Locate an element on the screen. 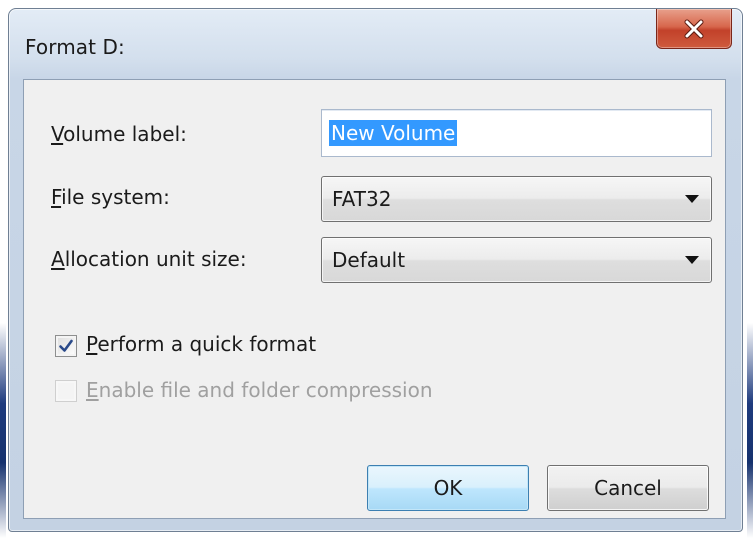 The width and height of the screenshot is (753, 538). allocation-unit-size-value: Default is located at coordinates (369, 260).